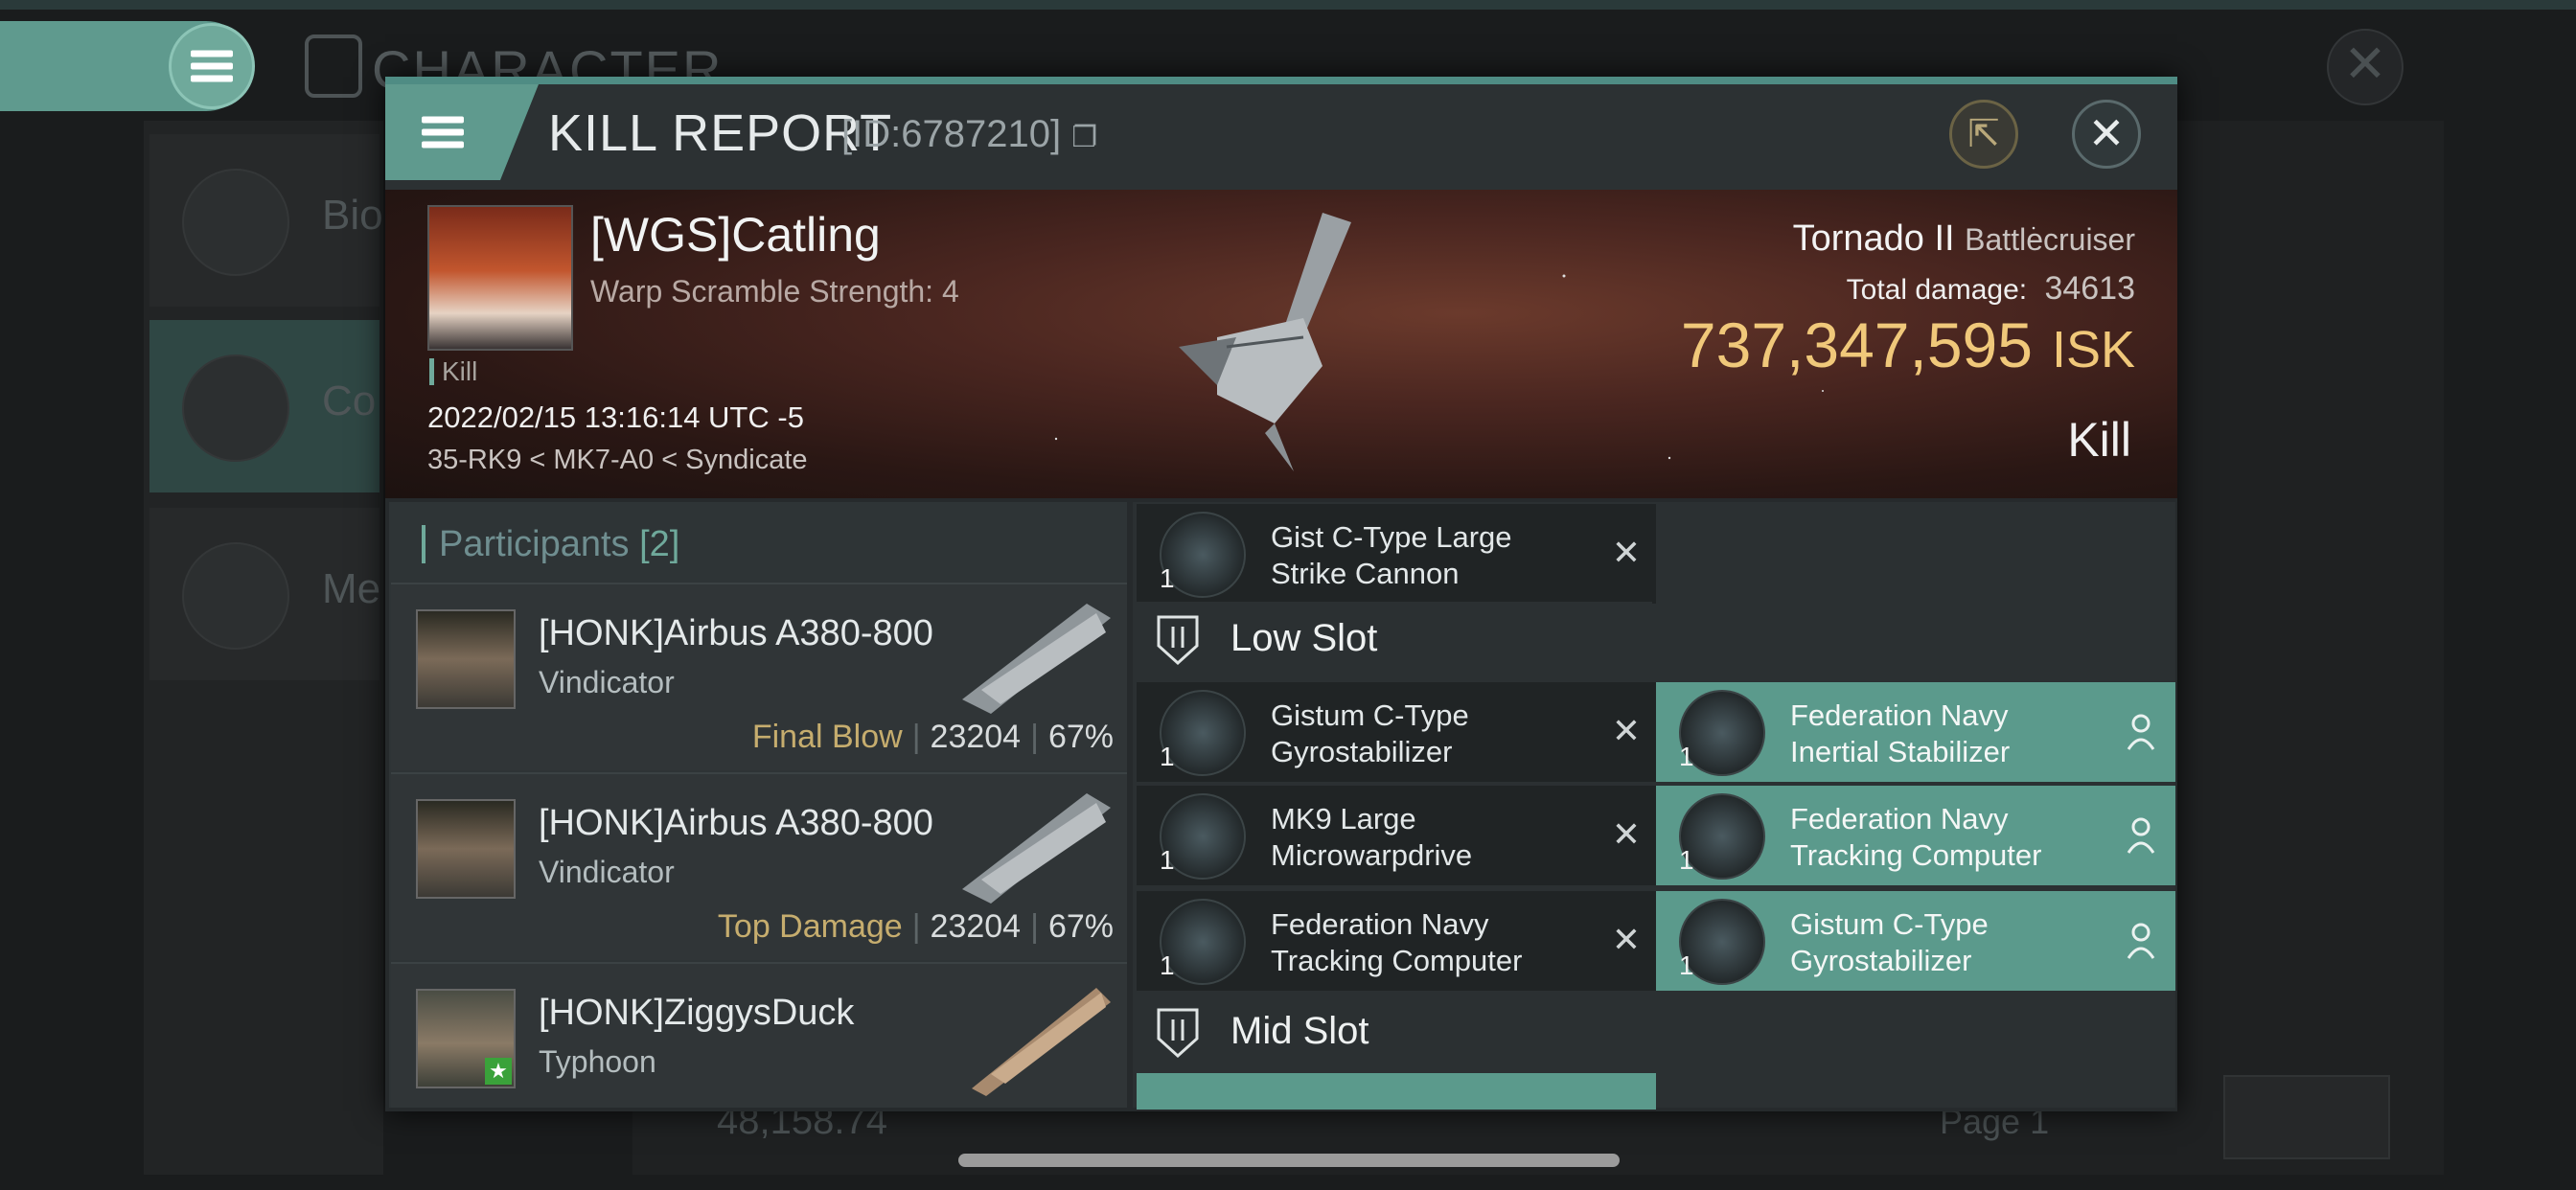 This screenshot has width=2576, height=1190. What do you see at coordinates (550, 544) in the screenshot?
I see `participants-header: Participants [2]` at bounding box center [550, 544].